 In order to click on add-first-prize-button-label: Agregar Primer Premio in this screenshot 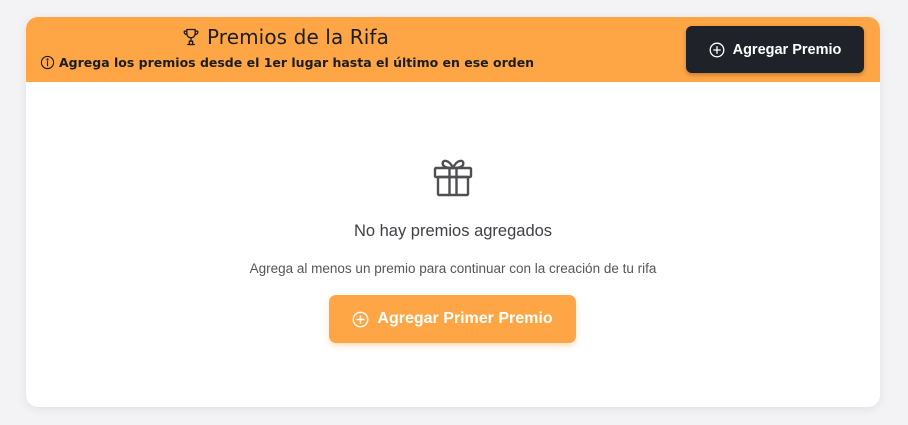, I will do `click(465, 318)`.